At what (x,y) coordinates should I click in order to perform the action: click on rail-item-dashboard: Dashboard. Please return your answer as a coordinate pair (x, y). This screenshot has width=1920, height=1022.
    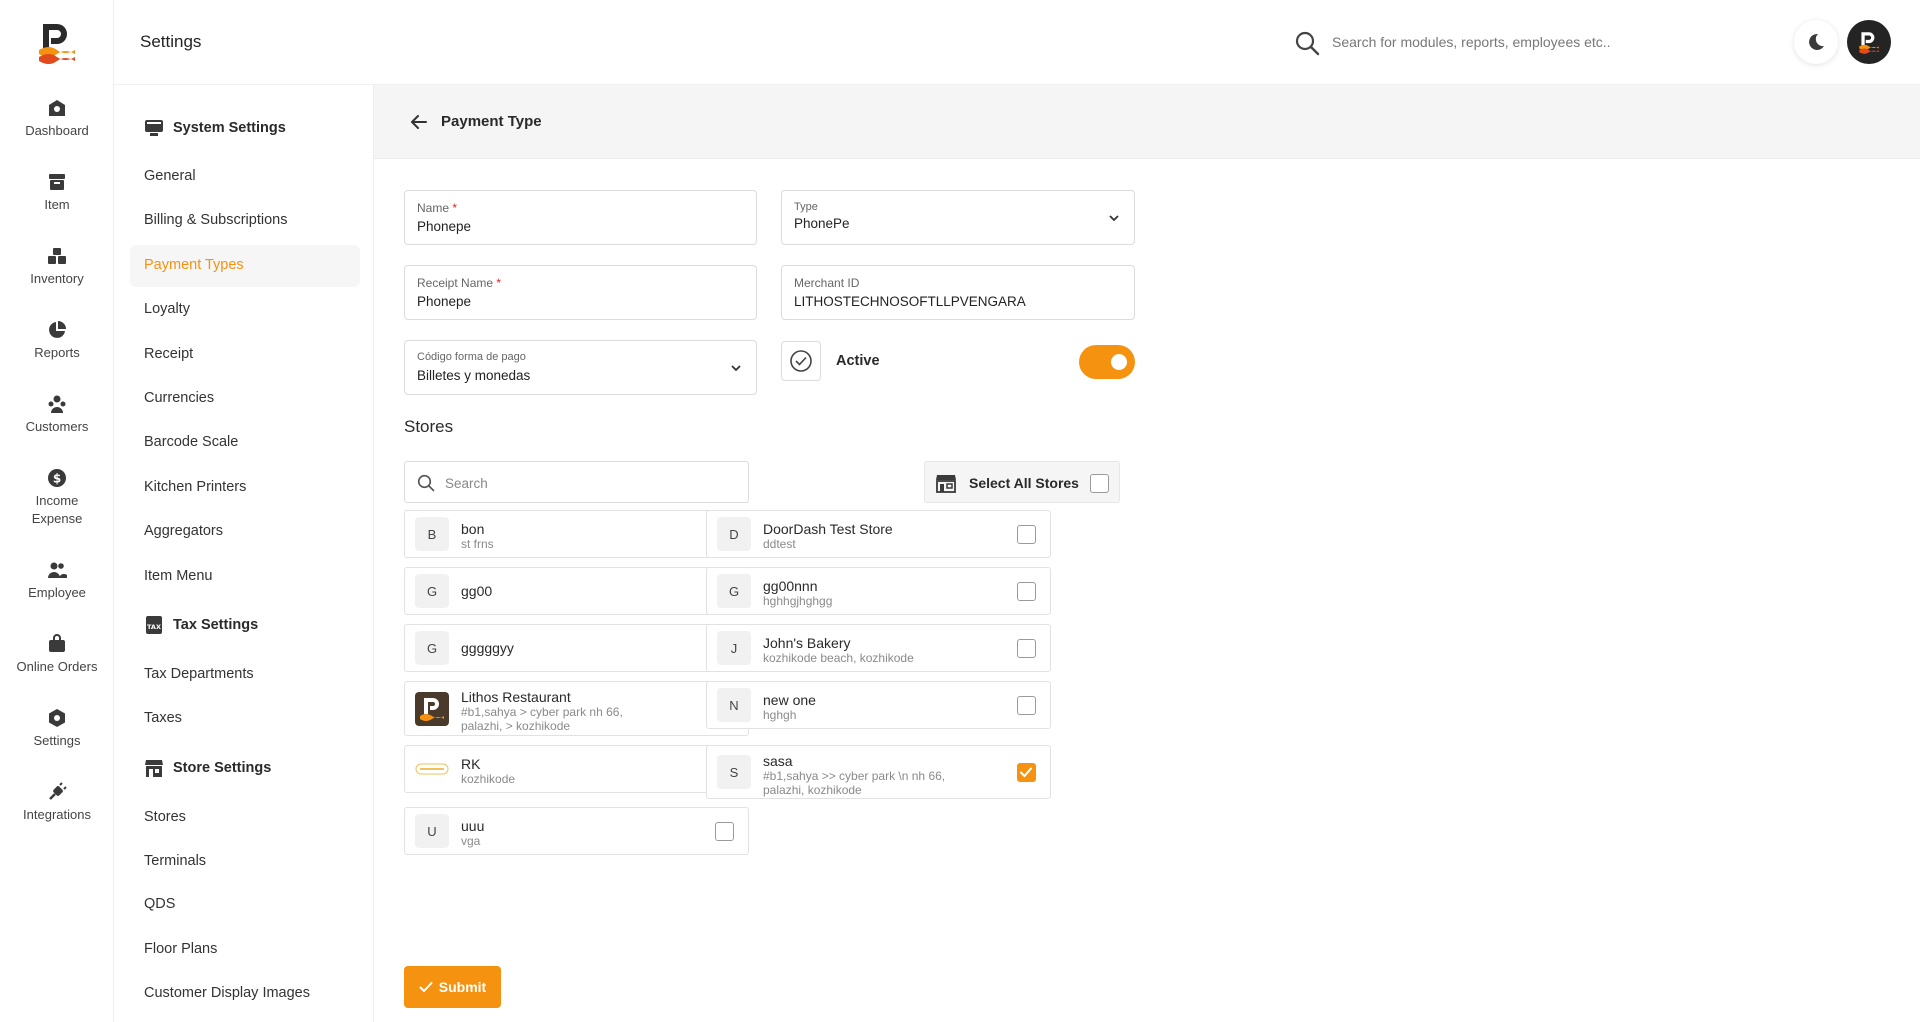
    Looking at the image, I should click on (57, 119).